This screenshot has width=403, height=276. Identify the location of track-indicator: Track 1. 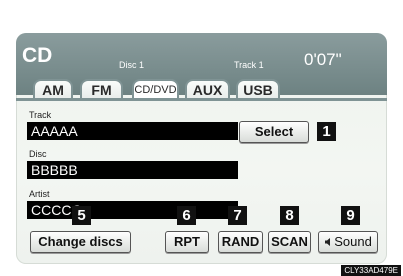
(249, 65).